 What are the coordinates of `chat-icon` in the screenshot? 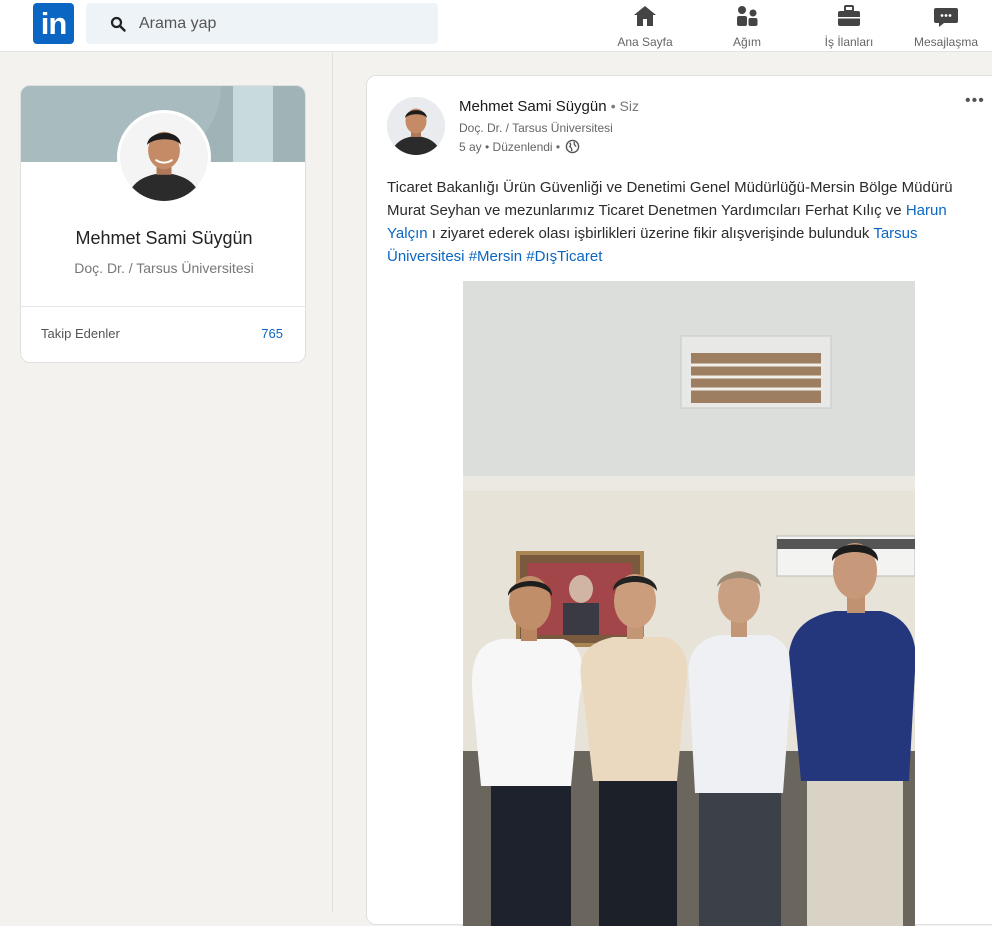 It's located at (946, 17).